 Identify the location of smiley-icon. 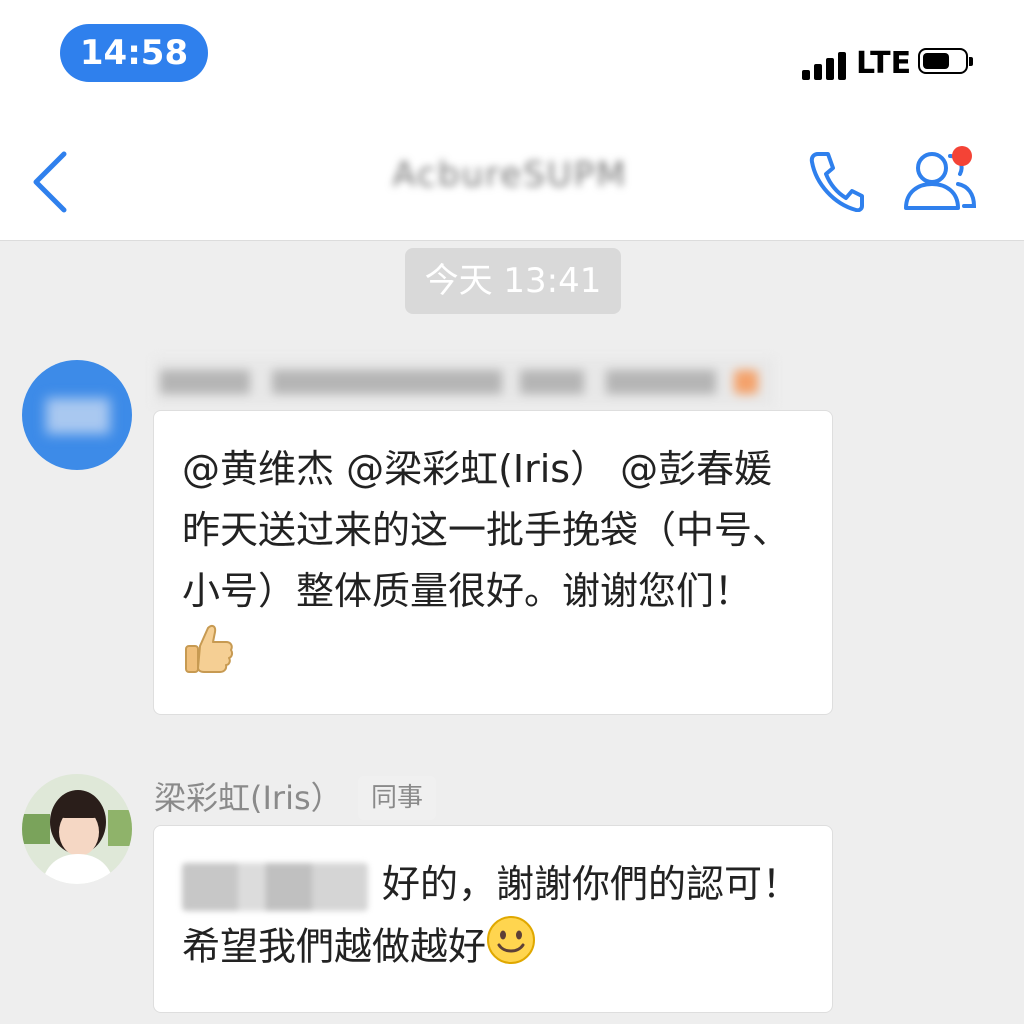
(511, 949).